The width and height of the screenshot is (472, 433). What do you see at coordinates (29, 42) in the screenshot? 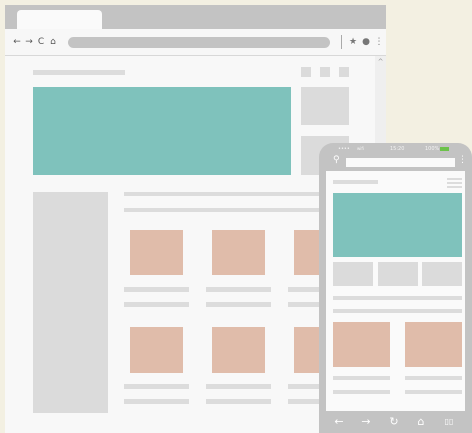
I see `forward-icon: →` at bounding box center [29, 42].